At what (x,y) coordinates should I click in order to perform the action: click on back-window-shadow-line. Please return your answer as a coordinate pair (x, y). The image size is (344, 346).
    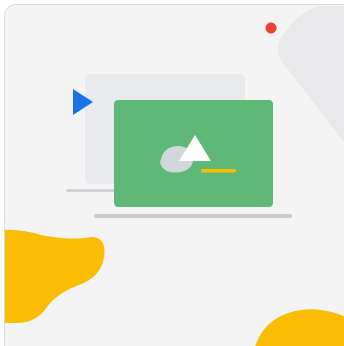
    Looking at the image, I should click on (92, 190).